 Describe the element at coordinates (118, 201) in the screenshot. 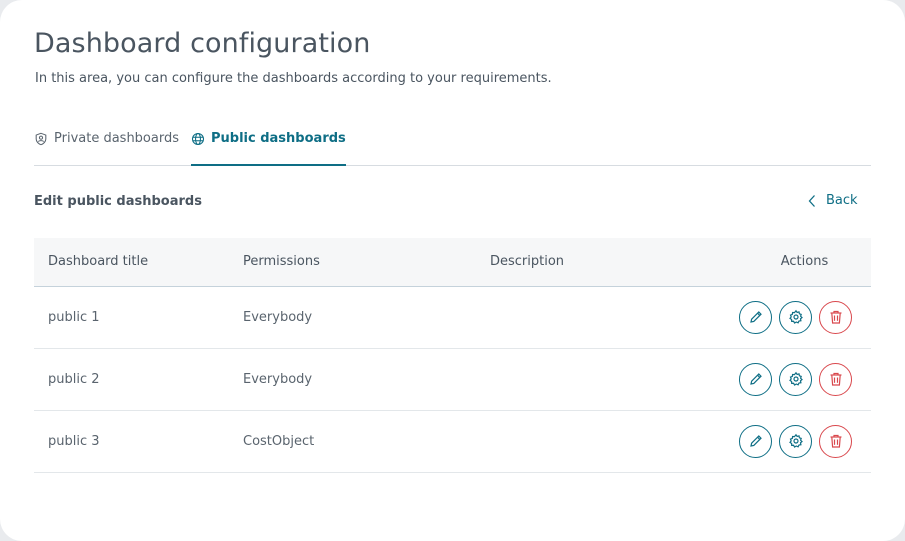

I see `section-title: Edit public dashboards` at that location.